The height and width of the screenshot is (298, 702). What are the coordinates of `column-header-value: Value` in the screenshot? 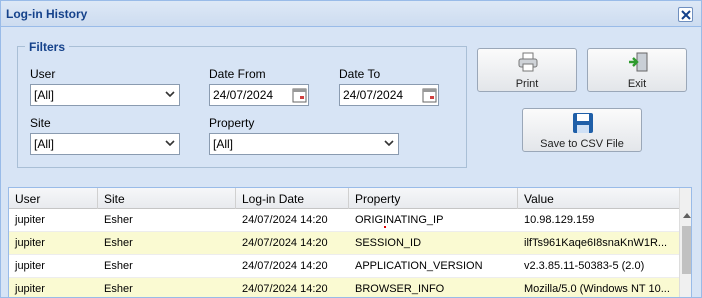 It's located at (598, 198).